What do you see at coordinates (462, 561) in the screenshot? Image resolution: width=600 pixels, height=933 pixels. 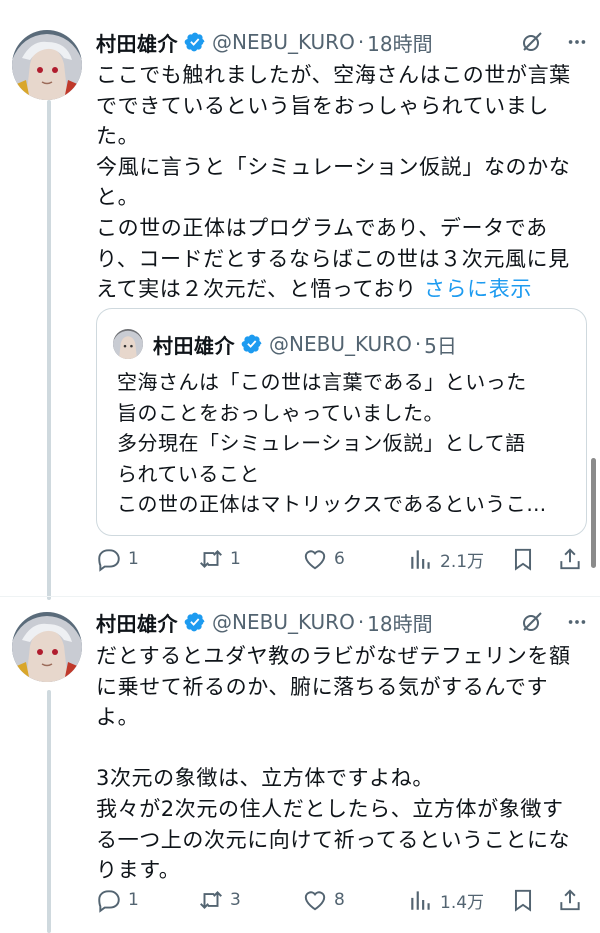 I see `view-count: 2.1万` at bounding box center [462, 561].